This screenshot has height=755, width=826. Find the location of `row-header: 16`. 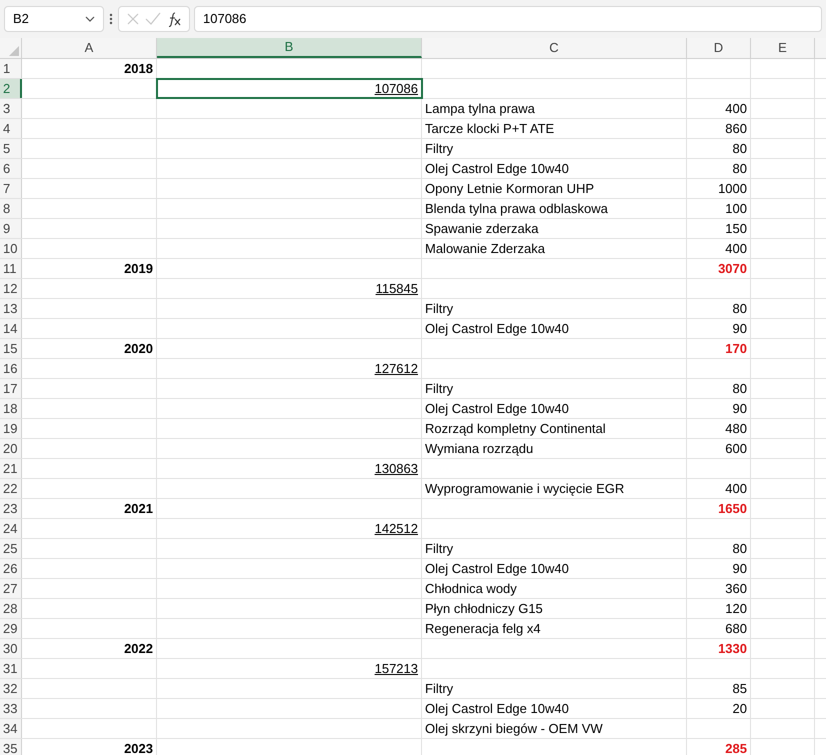

row-header: 16 is located at coordinates (11, 368).